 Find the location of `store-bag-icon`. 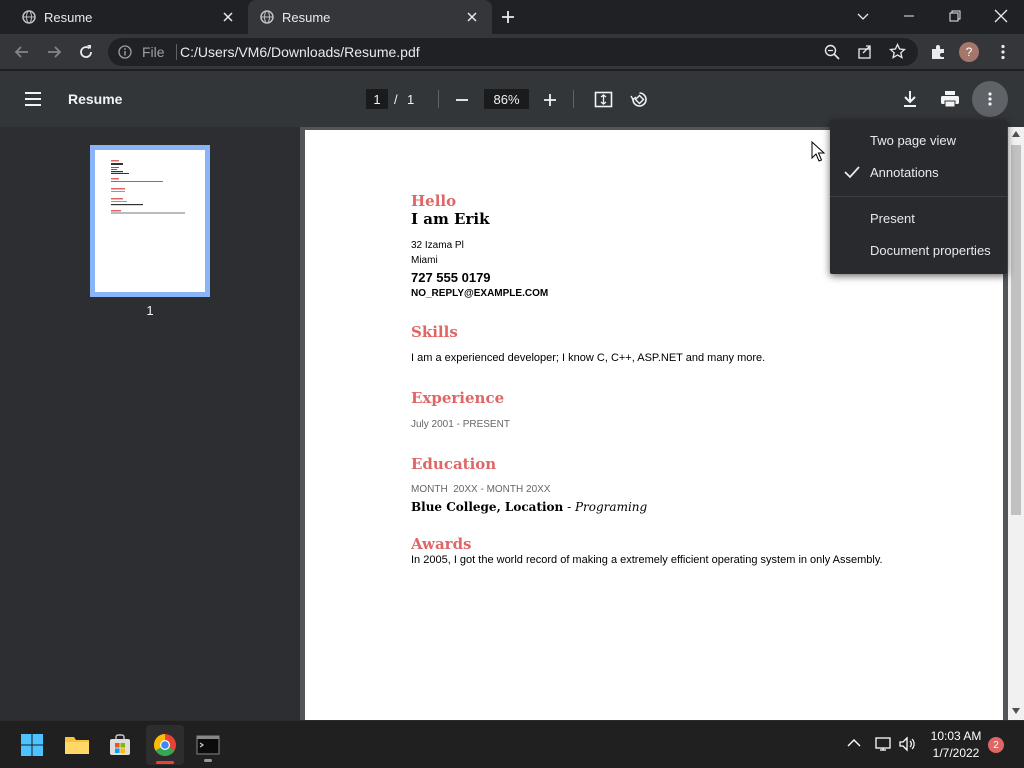

store-bag-icon is located at coordinates (120, 744).